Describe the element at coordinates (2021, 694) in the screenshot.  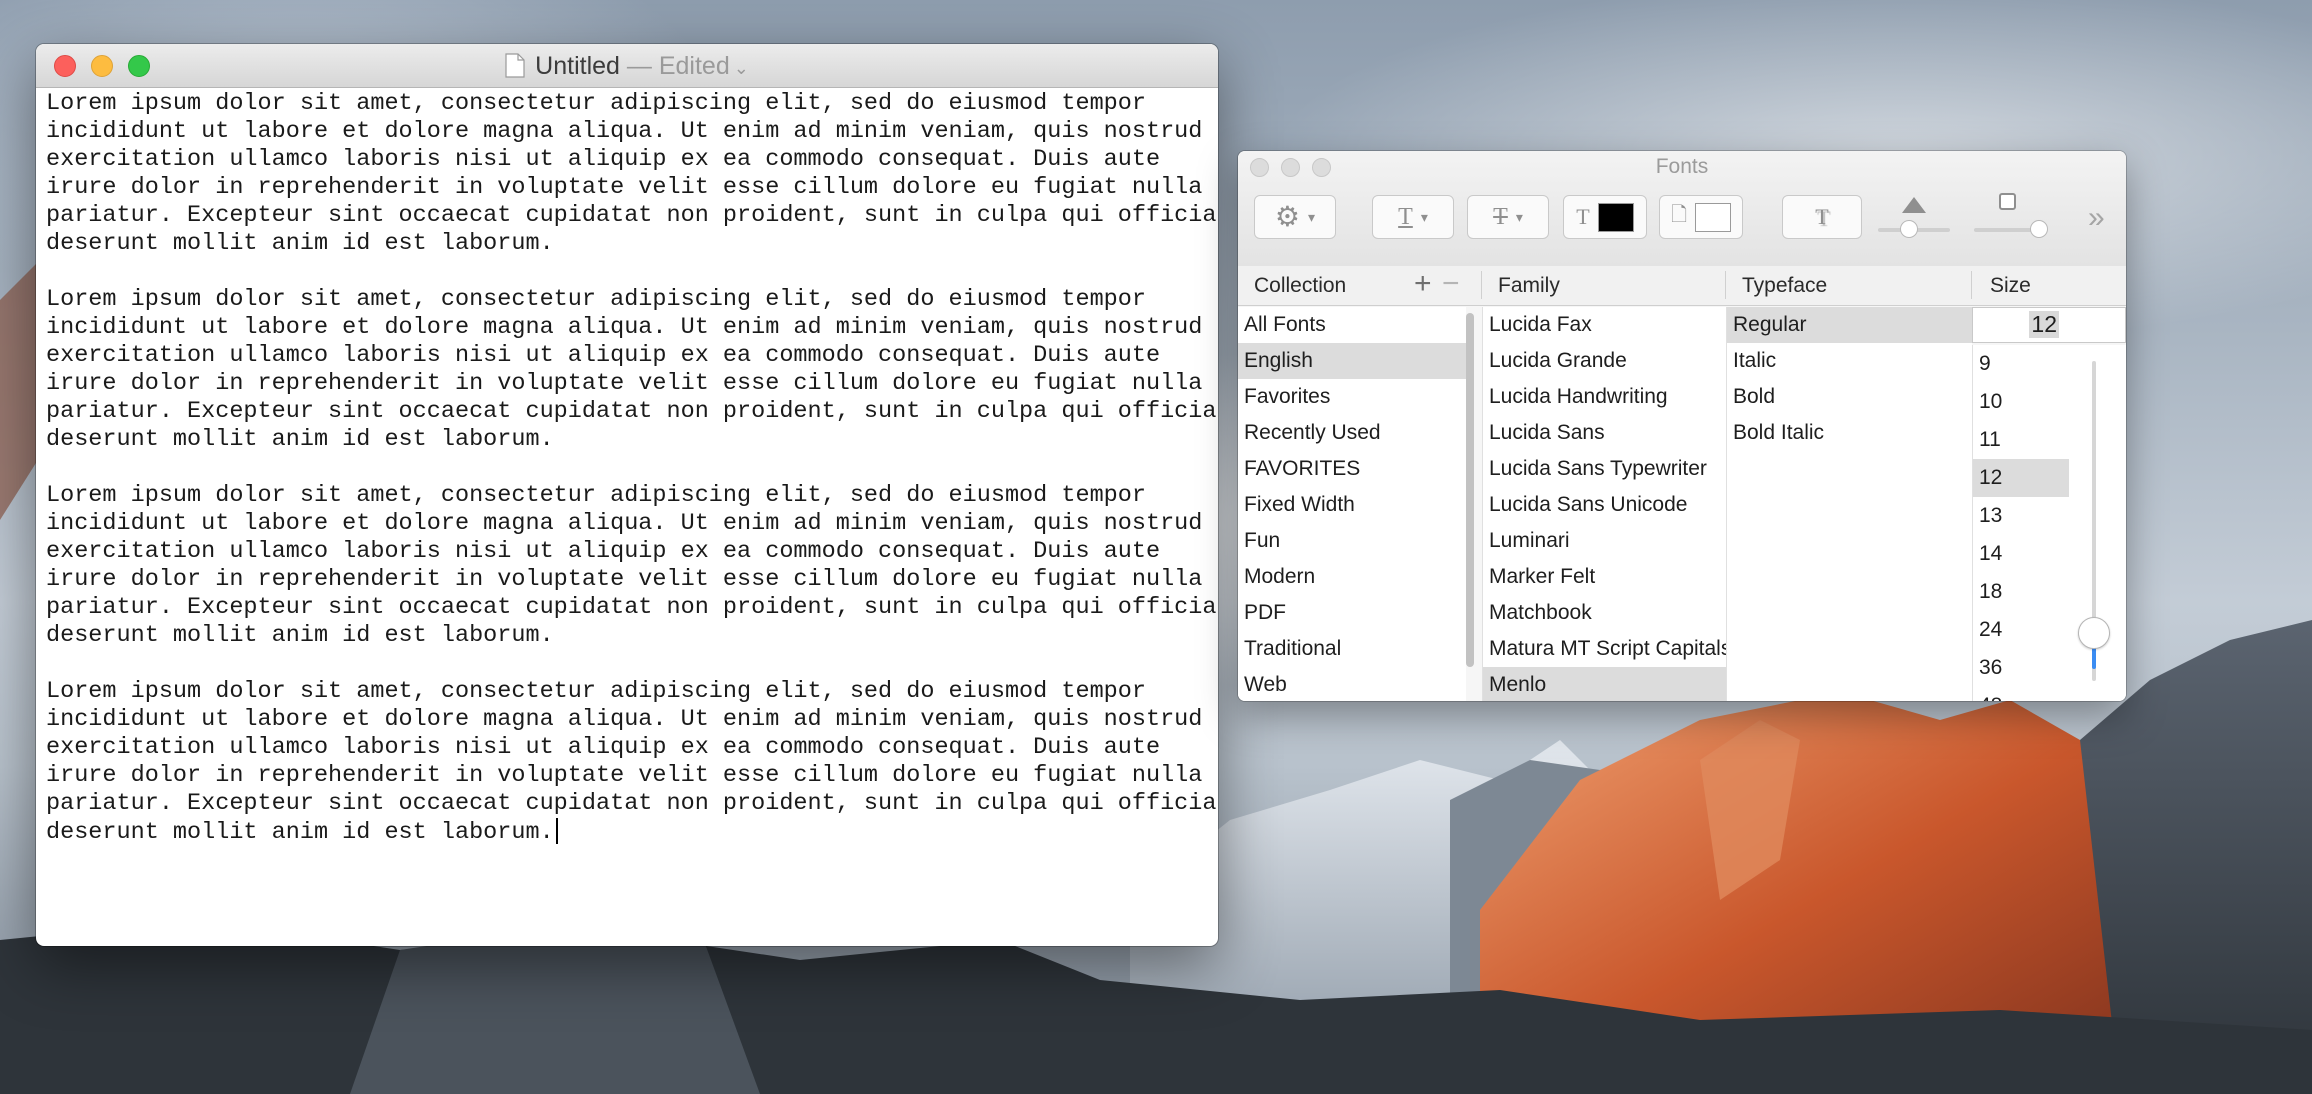
I see `size-item: 48` at that location.